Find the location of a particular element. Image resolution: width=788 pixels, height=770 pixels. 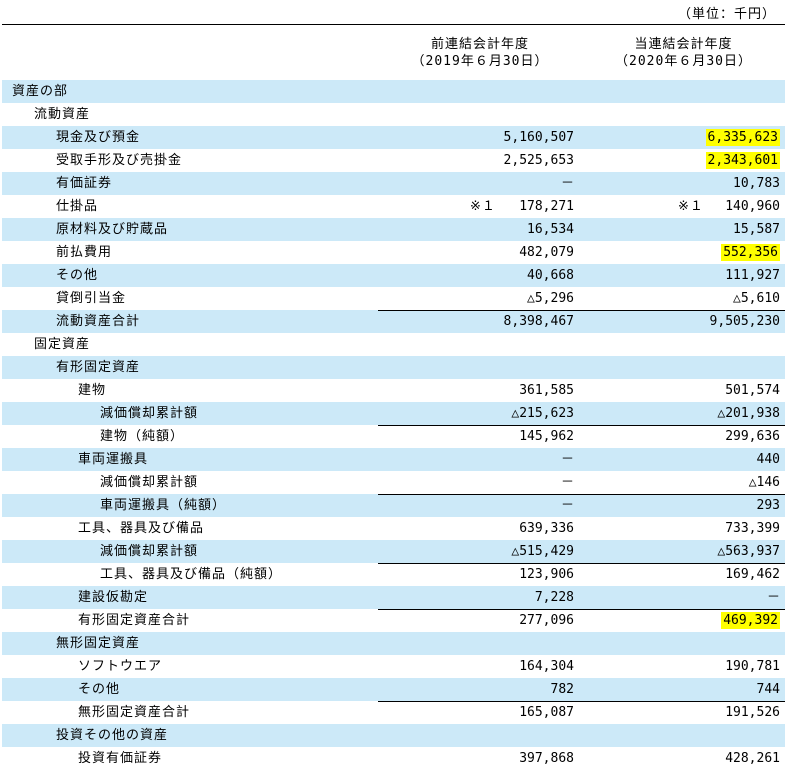

current-year-value: 501,574 is located at coordinates (752, 390).